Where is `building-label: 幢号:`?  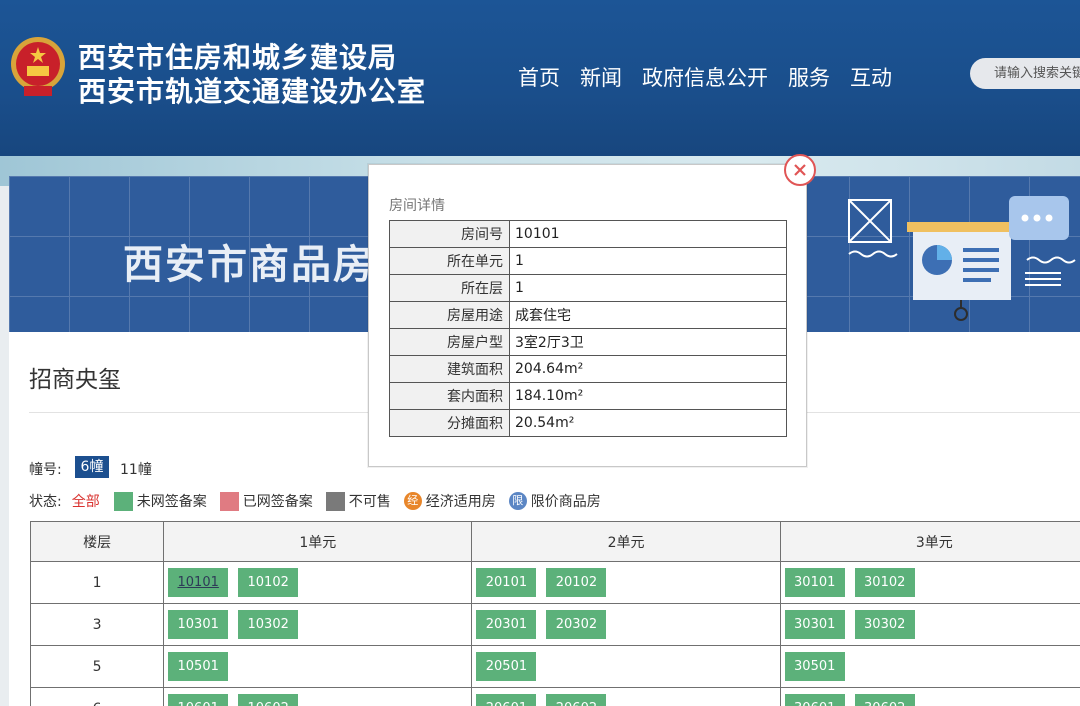 building-label: 幢号: is located at coordinates (45, 470).